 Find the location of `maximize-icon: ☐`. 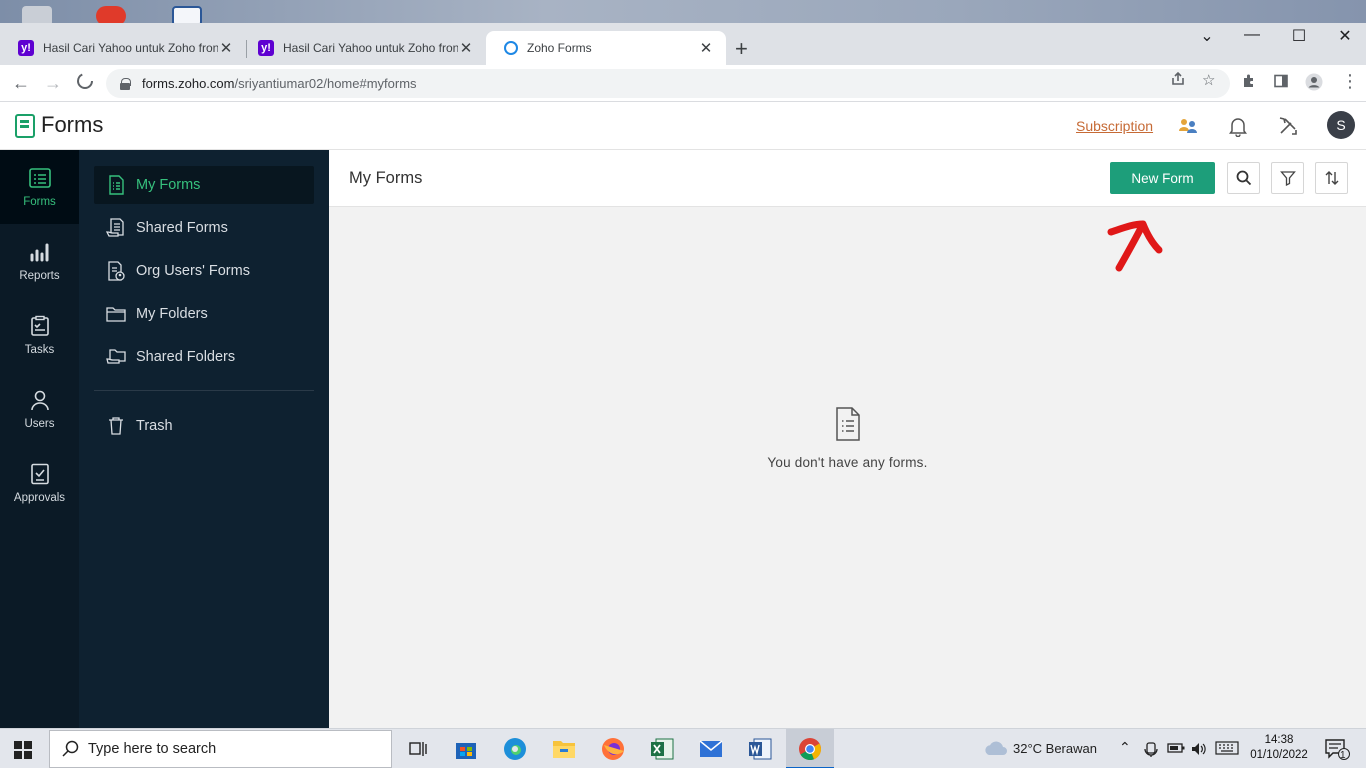

maximize-icon: ☐ is located at coordinates (1299, 37).